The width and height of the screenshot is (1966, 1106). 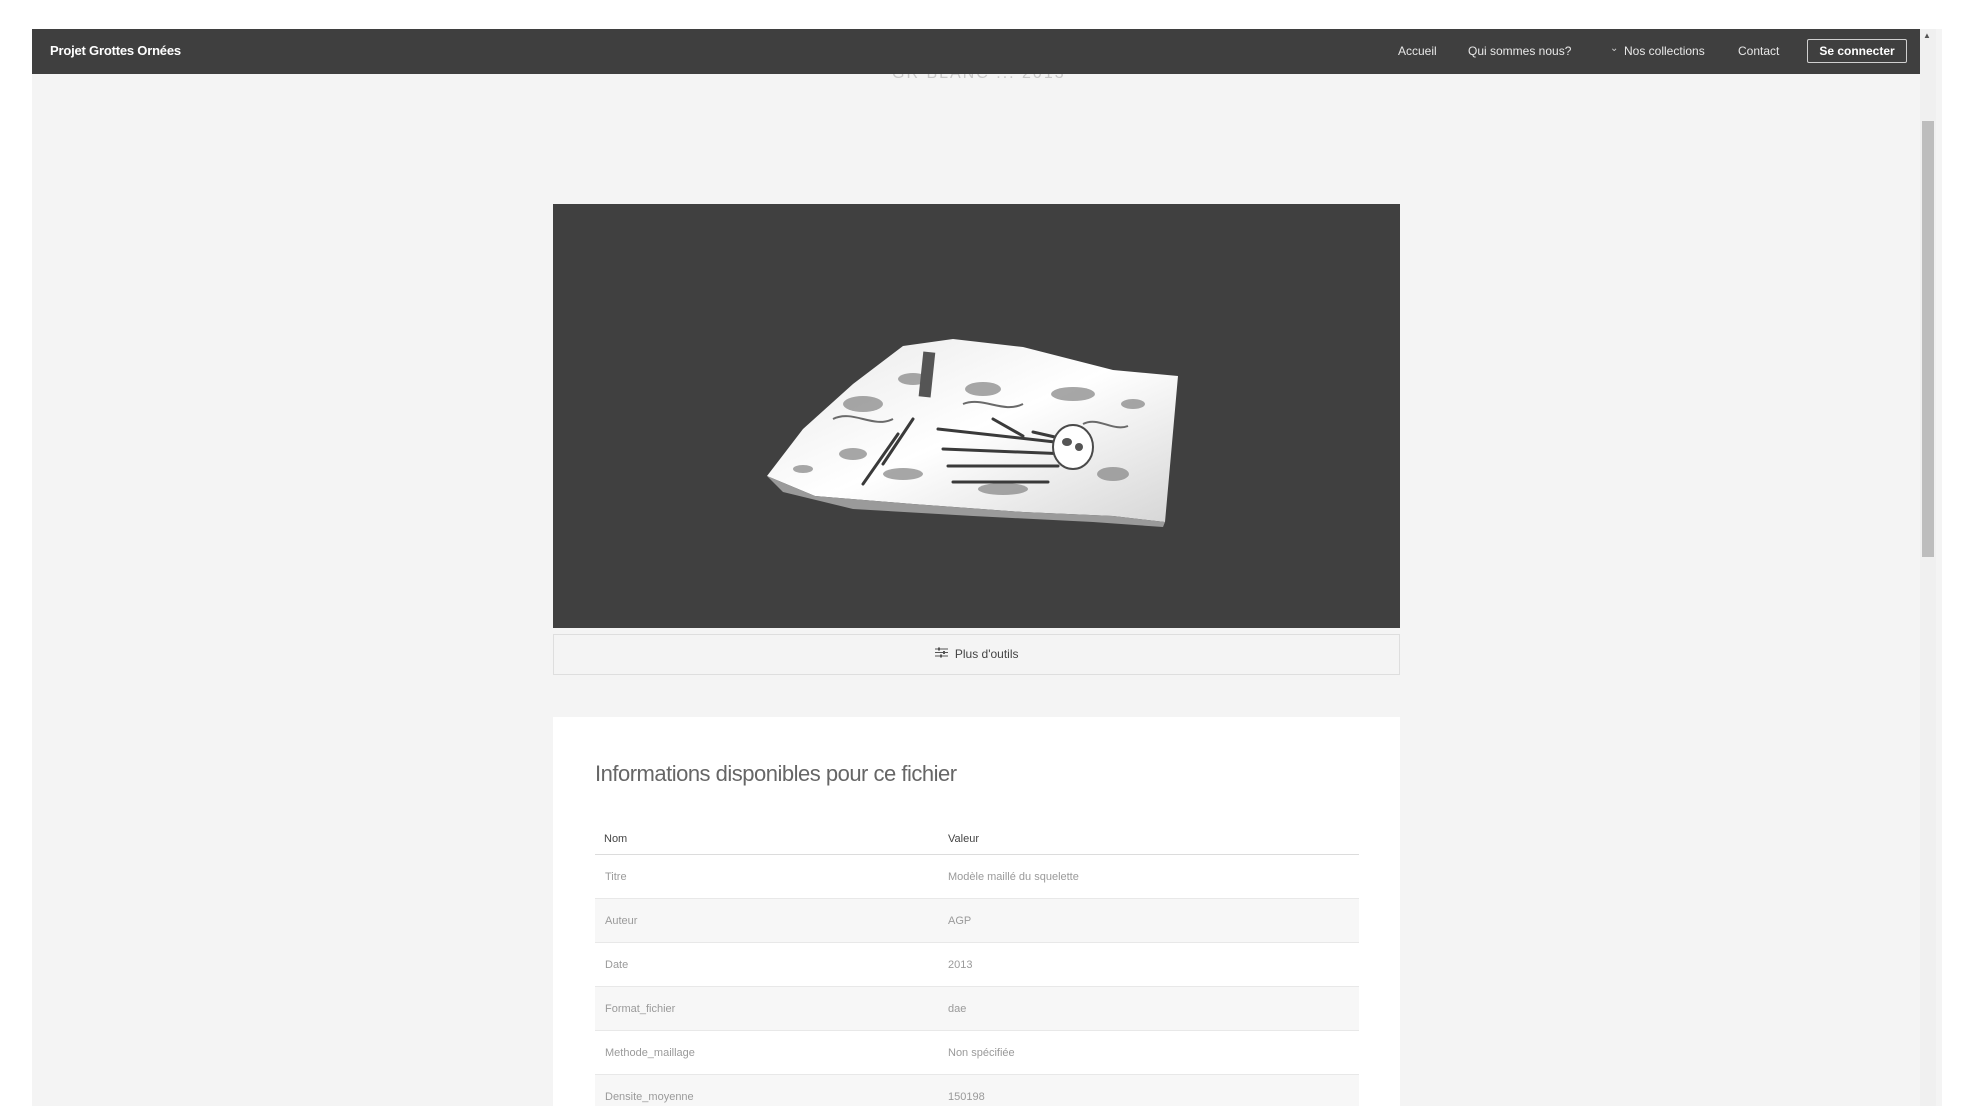 I want to click on row-key: Format_fichier, so click(x=766, y=1008).